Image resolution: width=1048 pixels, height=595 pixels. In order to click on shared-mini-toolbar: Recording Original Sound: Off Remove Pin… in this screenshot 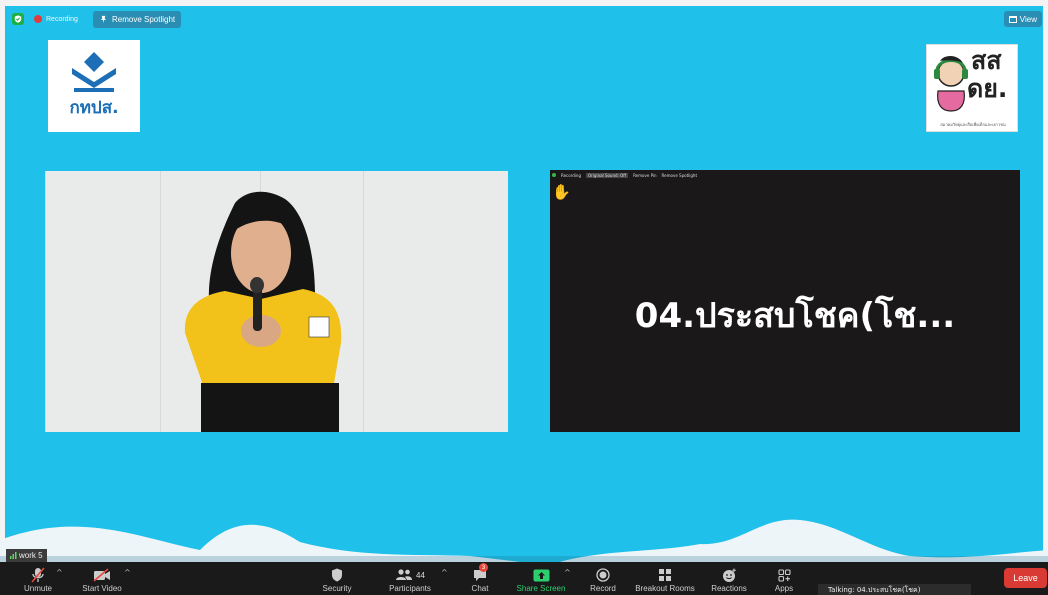, I will do `click(785, 175)`.